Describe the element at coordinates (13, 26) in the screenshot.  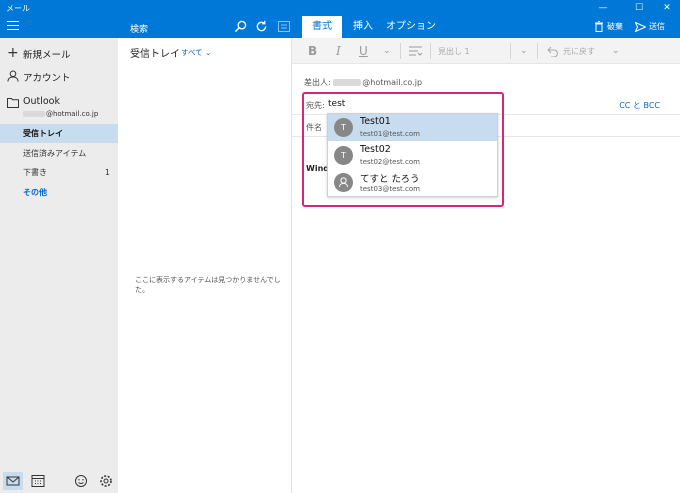
I see `hamburger-menu-icon` at that location.